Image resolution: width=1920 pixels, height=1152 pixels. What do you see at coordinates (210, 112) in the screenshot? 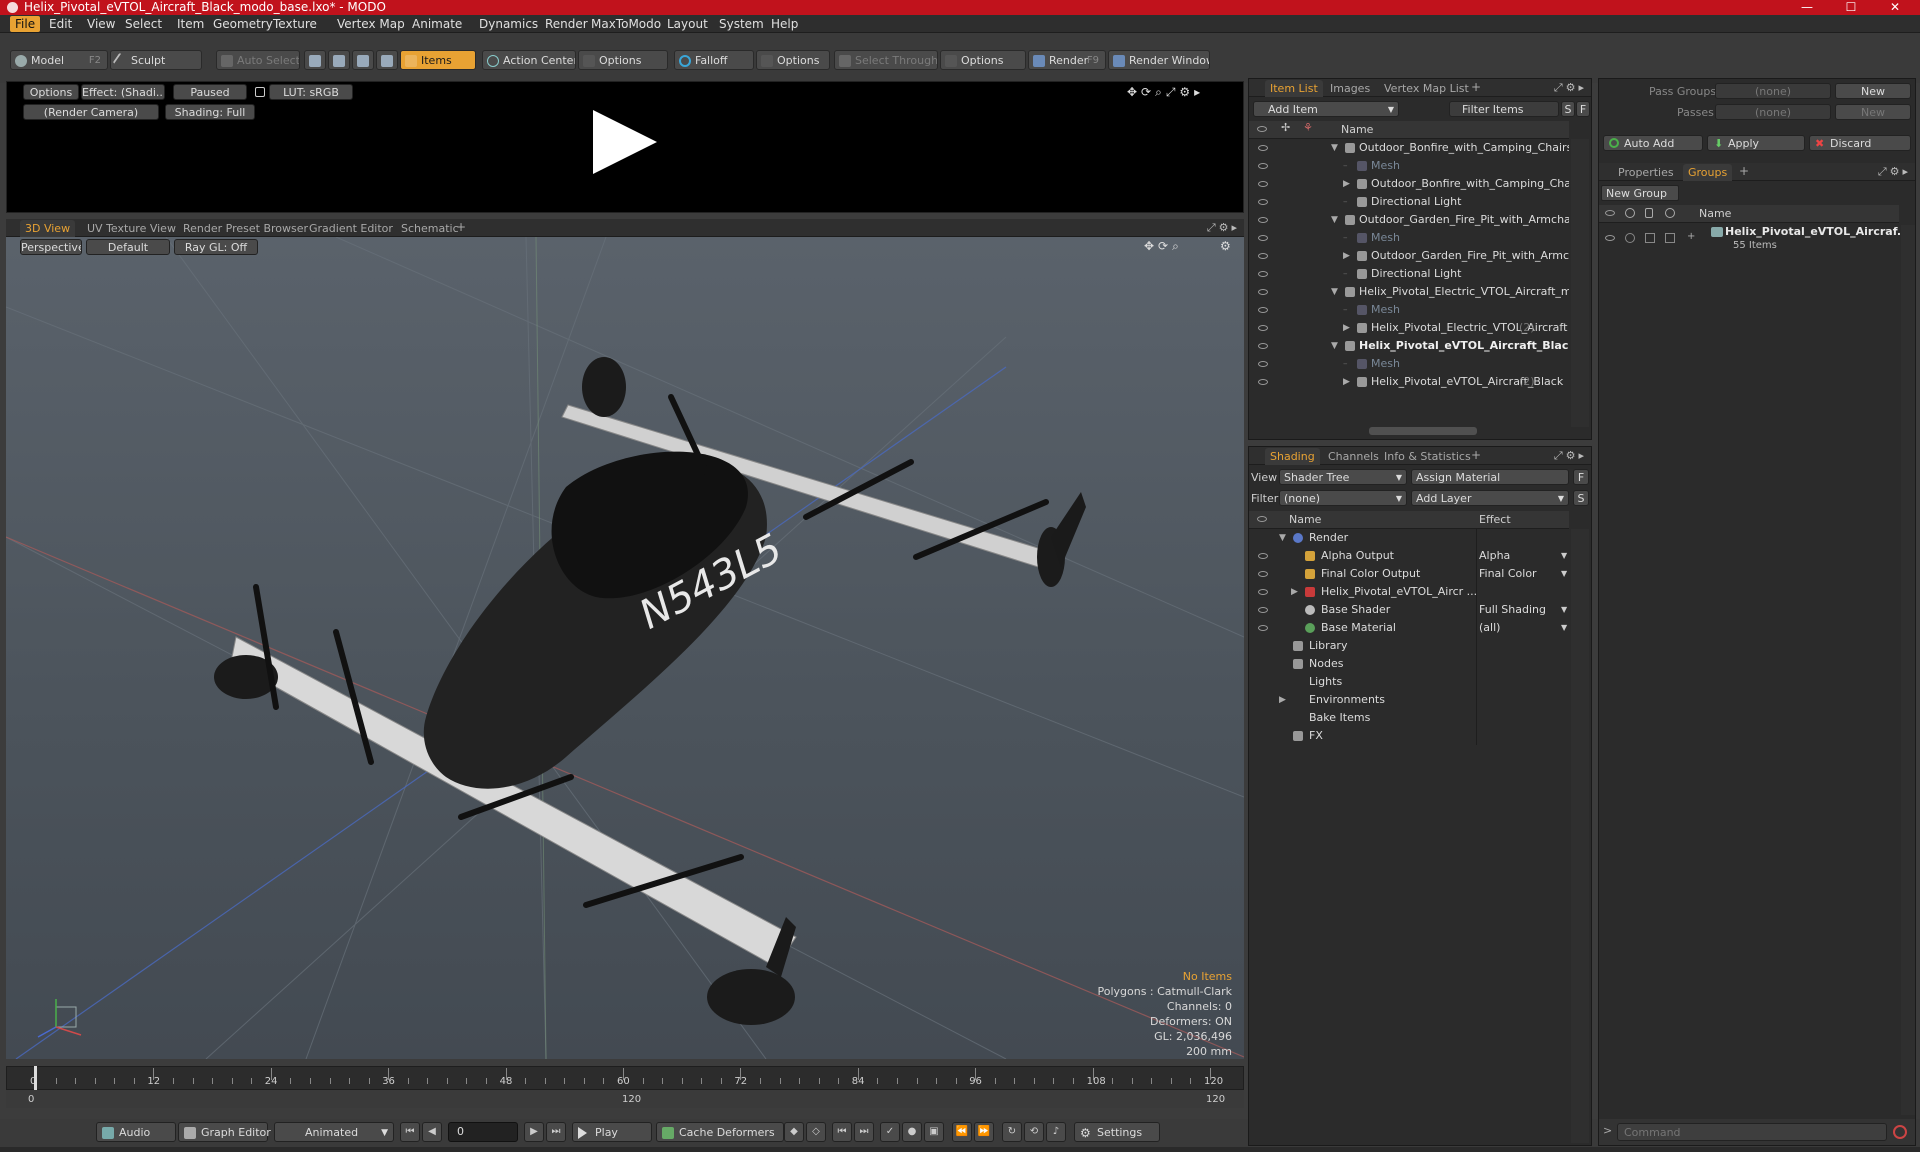
I see `shading-dropdown: Shading: Full` at bounding box center [210, 112].